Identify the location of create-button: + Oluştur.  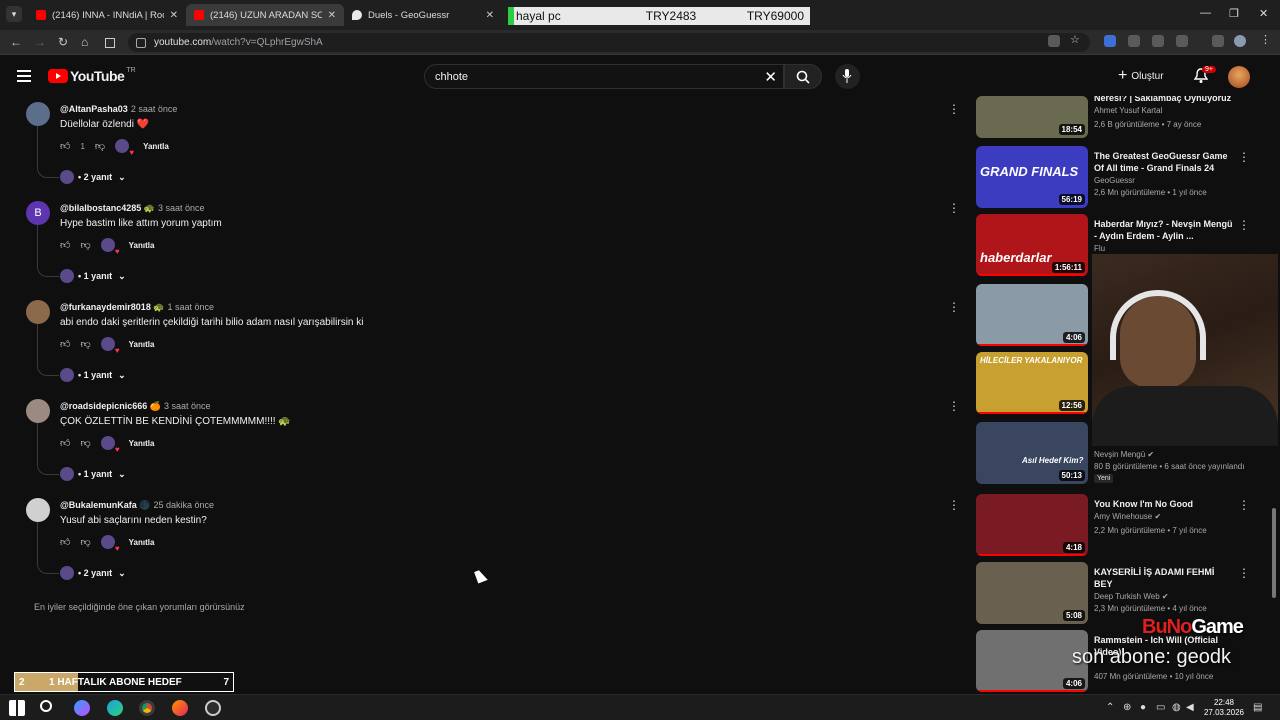
(1141, 76).